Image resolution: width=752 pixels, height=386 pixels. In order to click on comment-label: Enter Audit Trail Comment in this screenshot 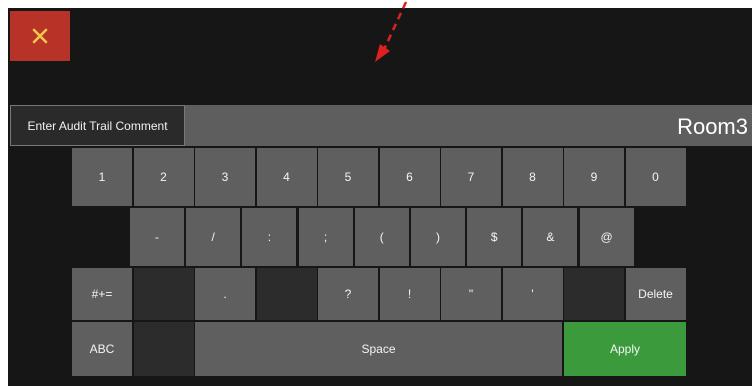, I will do `click(97, 125)`.